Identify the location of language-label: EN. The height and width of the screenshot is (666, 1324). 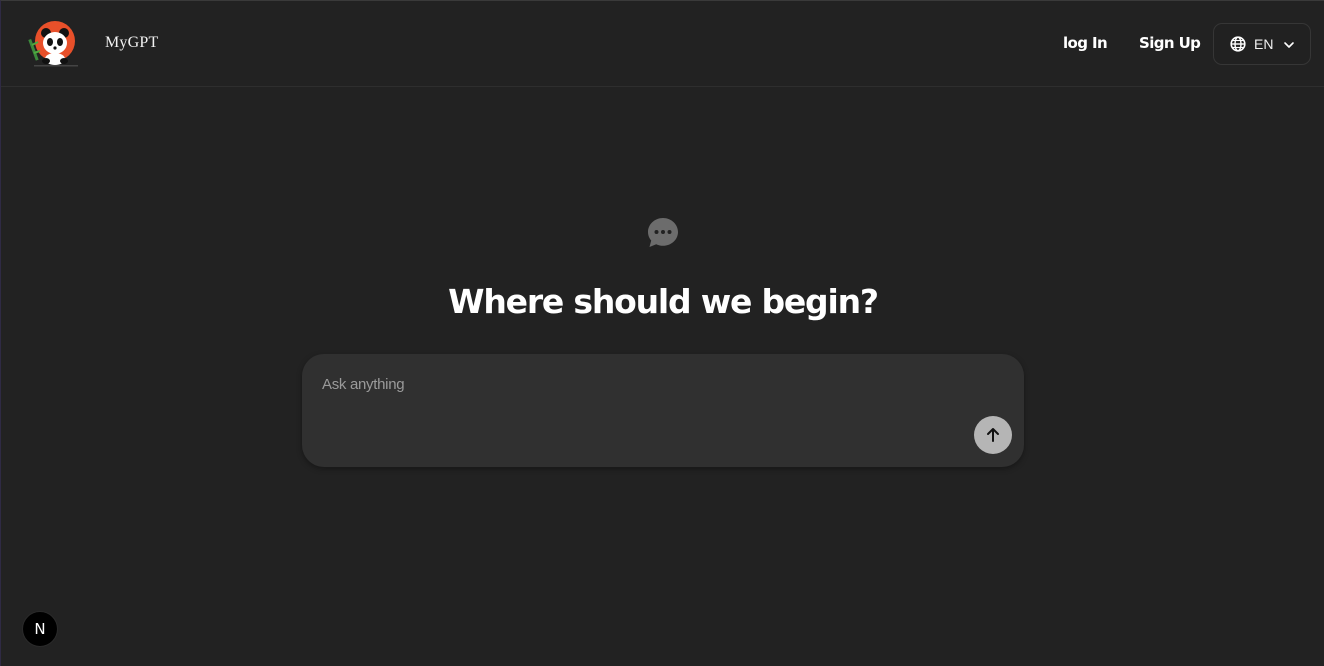
(1264, 44).